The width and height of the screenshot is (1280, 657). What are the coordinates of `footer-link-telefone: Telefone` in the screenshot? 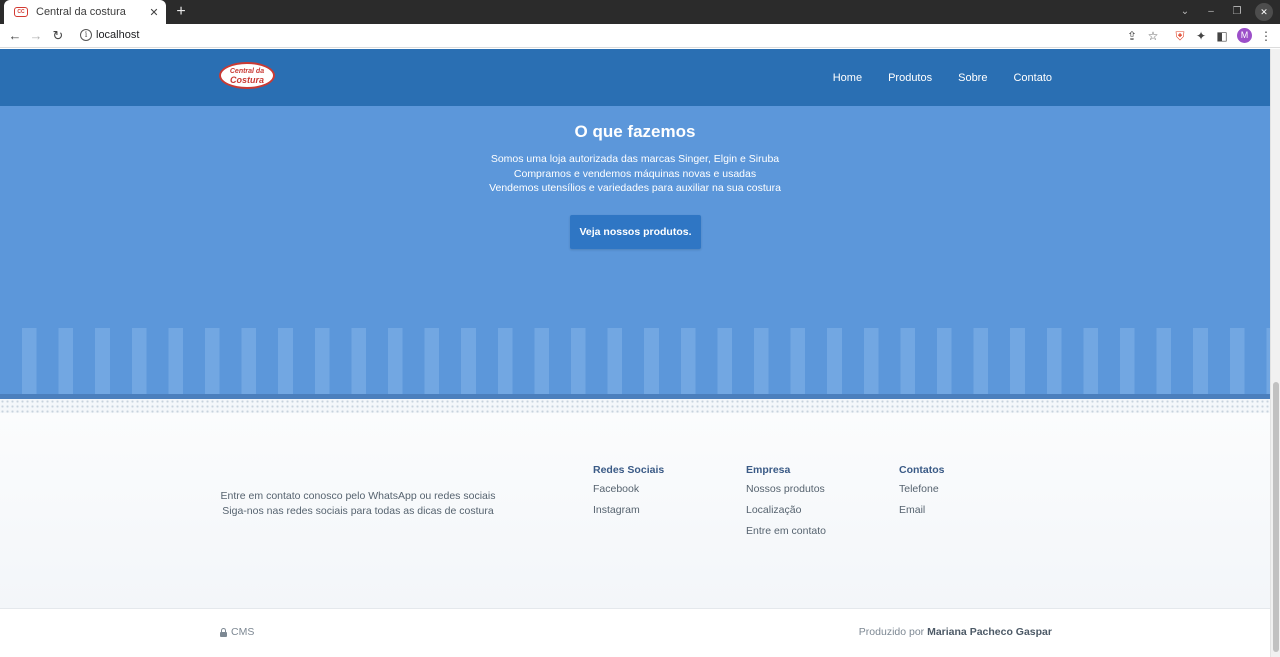 It's located at (922, 492).